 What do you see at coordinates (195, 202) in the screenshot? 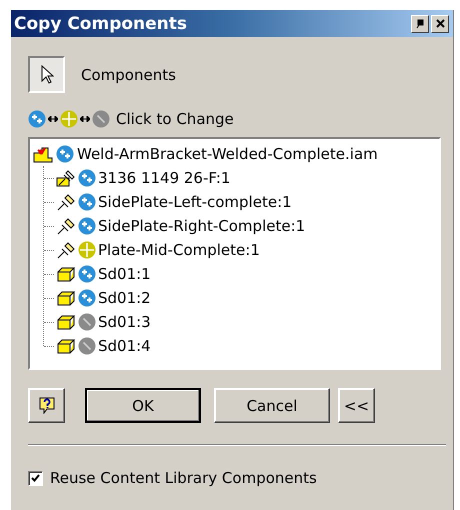
I see `tree-item: SidePlate-Left-complete:1` at bounding box center [195, 202].